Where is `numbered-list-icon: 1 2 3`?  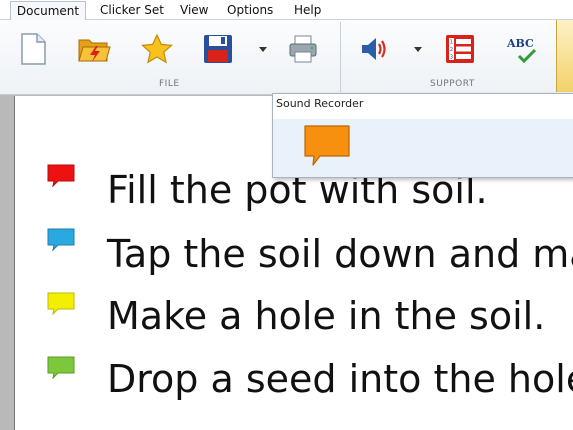
numbered-list-icon: 1 2 3 is located at coordinates (460, 49).